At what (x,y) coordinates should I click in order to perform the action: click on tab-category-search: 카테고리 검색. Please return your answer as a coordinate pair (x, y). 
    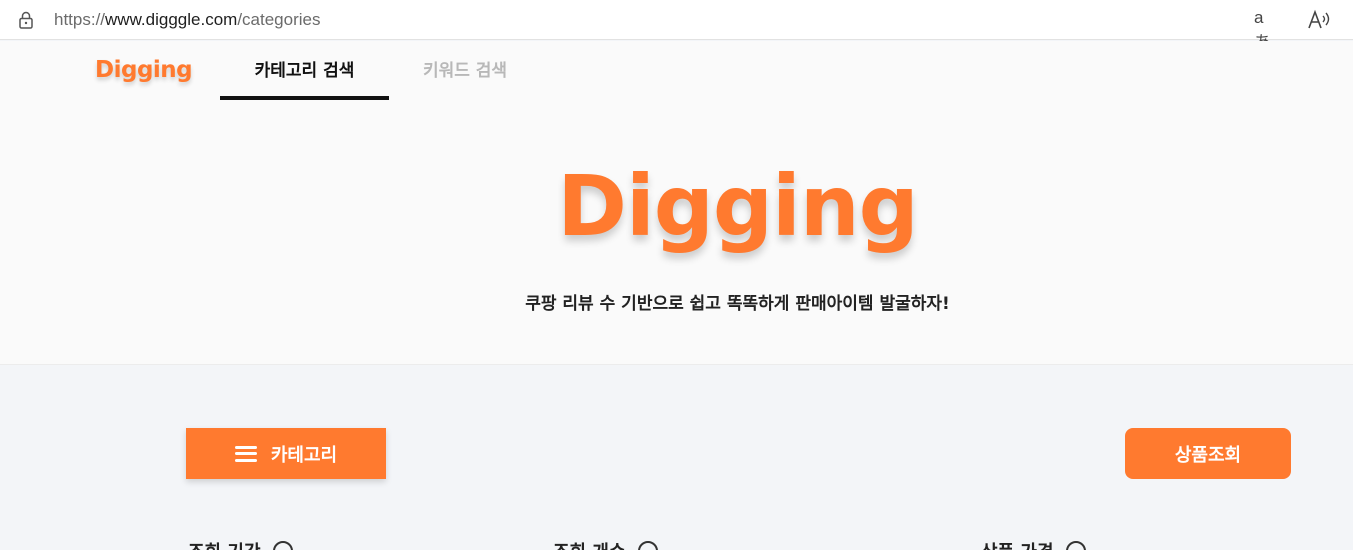
    Looking at the image, I should click on (304, 77).